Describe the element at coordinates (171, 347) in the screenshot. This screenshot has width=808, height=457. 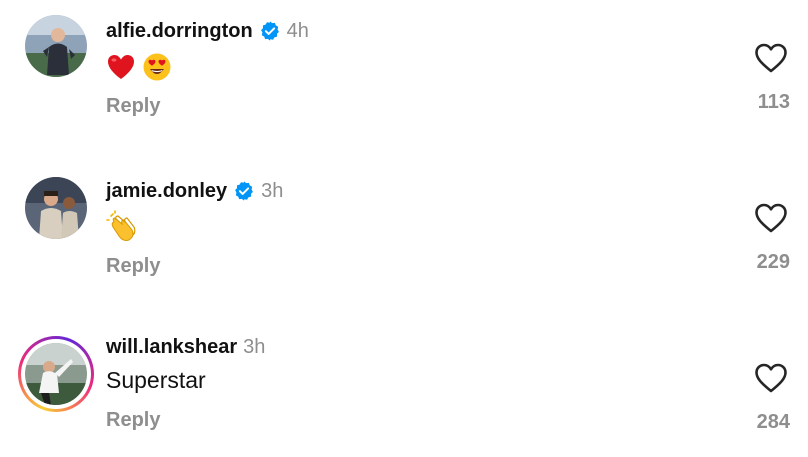
I see `comment-username: will.lankshear` at that location.